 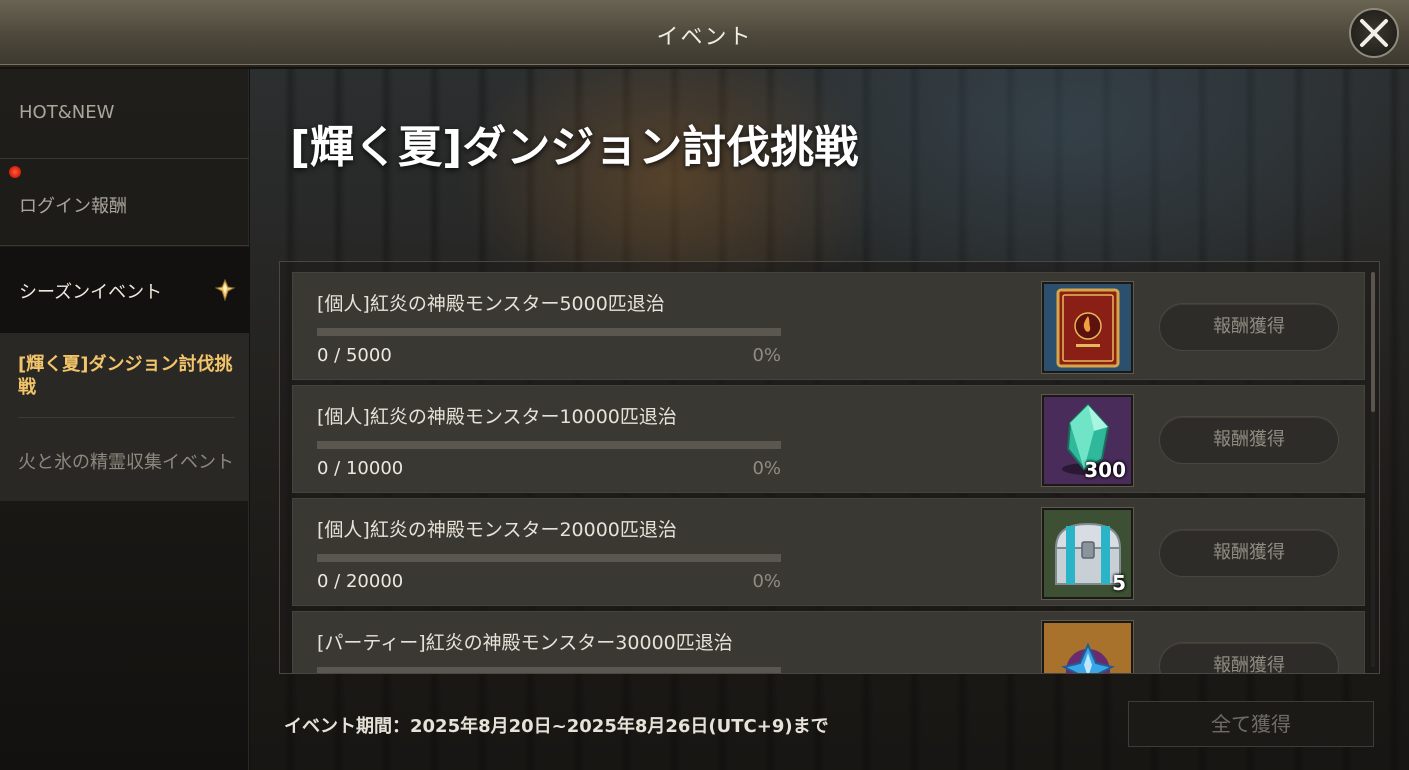 I want to click on mission-title: [パーティー]紅炎の神殿モンスター30000匹退治, so click(x=525, y=643).